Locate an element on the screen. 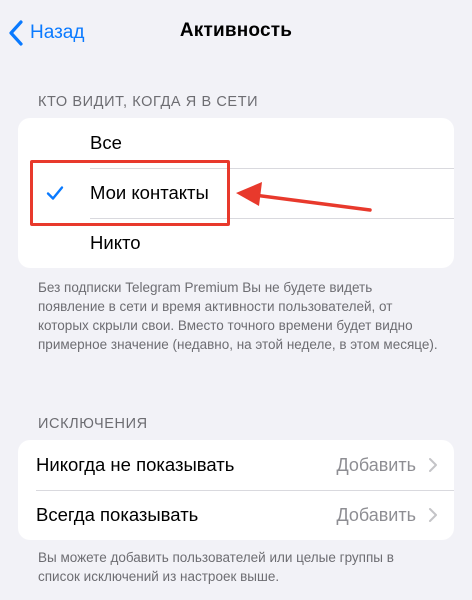 The height and width of the screenshot is (600, 472). always-show-row: Всегда показывать Добавить is located at coordinates (236, 515).